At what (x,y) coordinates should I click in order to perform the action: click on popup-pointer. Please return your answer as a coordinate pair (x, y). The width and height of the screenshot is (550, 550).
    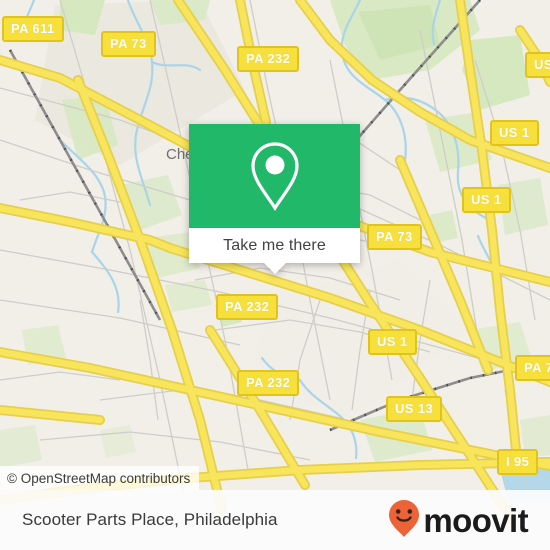
    Looking at the image, I should click on (274, 268).